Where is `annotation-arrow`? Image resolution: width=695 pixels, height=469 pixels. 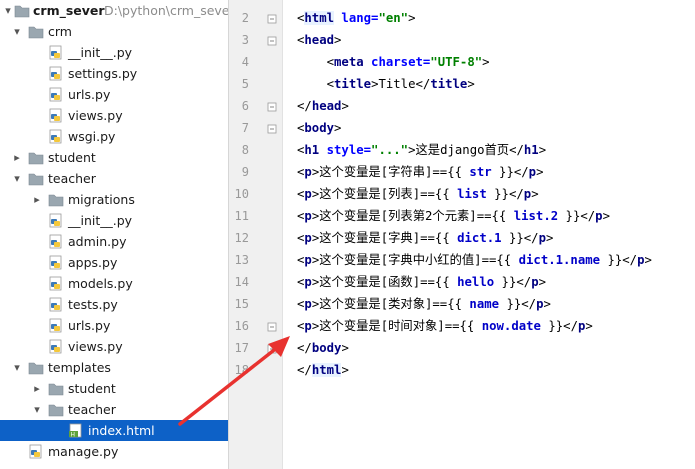
annotation-arrow is located at coordinates (234, 381).